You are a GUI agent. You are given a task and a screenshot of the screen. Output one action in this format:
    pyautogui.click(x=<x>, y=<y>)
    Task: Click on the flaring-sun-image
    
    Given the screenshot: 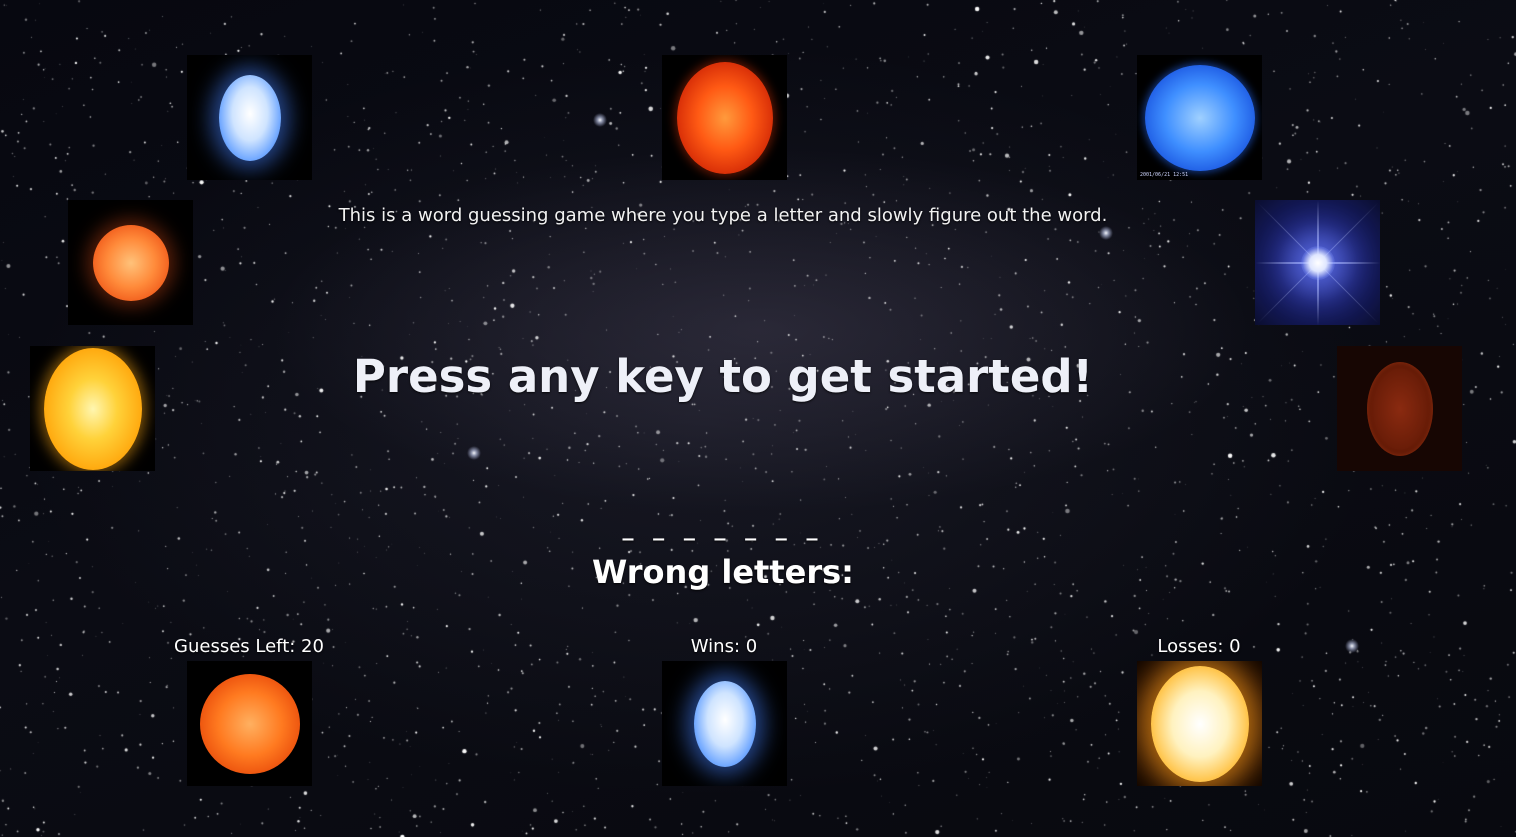 What is the action you would take?
    pyautogui.click(x=249, y=723)
    